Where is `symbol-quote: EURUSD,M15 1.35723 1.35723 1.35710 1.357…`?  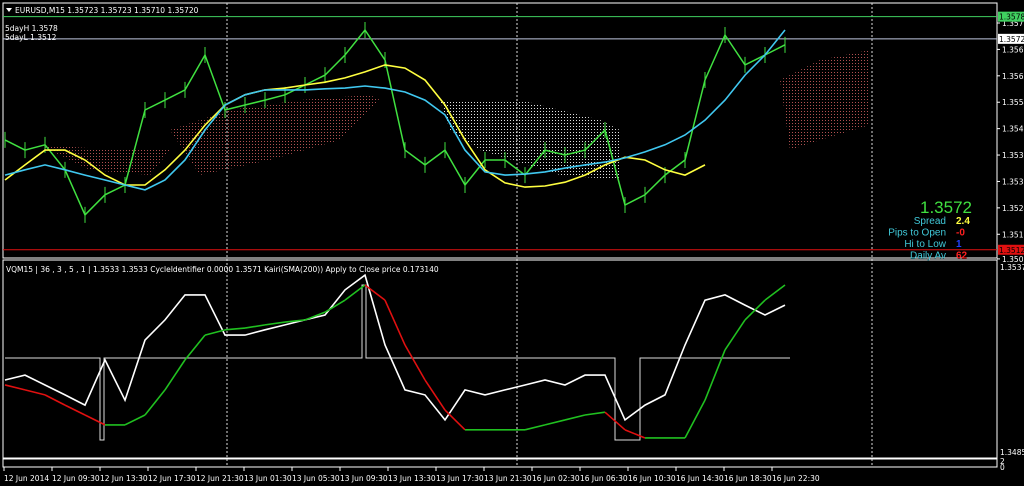
symbol-quote: EURUSD,M15 1.35723 1.35723 1.35710 1.357… is located at coordinates (107, 10).